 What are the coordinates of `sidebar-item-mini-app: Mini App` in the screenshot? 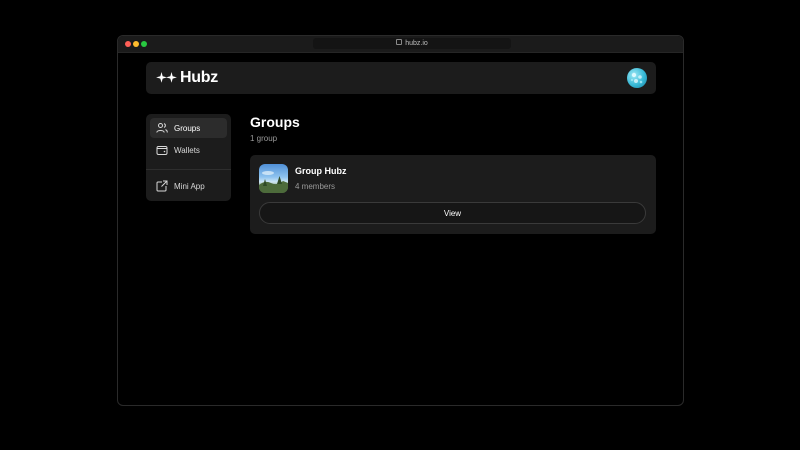 It's located at (188, 186).